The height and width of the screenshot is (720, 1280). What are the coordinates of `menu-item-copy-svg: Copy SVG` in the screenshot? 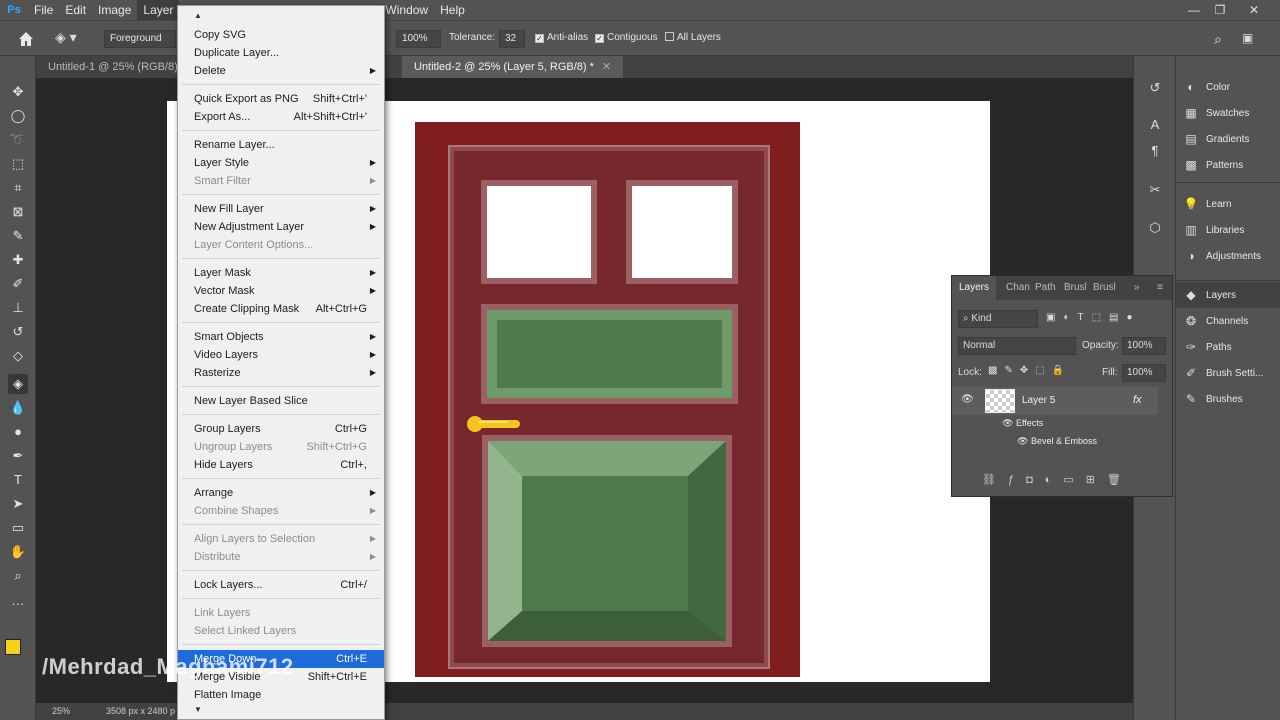 It's located at (281, 35).